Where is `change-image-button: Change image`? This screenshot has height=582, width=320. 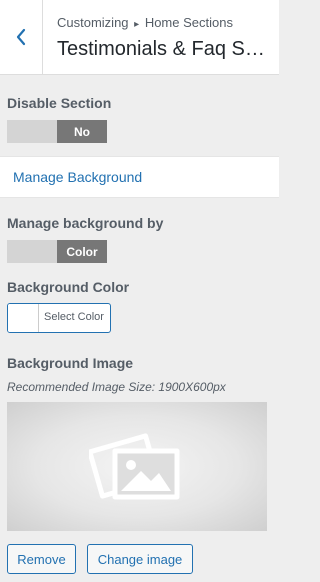
change-image-button: Change image is located at coordinates (140, 559).